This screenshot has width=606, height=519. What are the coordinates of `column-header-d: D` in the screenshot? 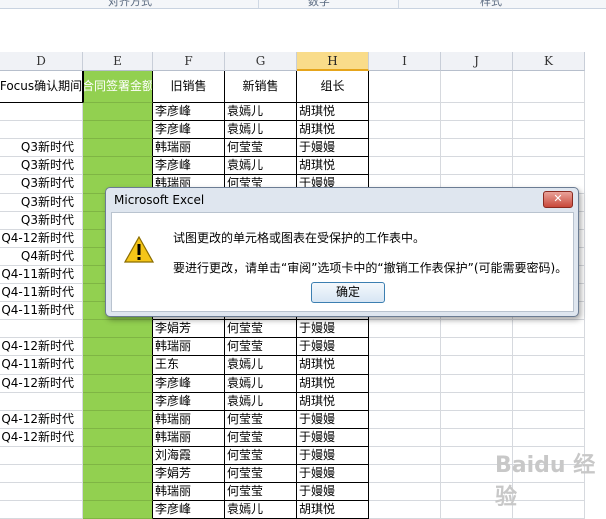 It's located at (41, 61).